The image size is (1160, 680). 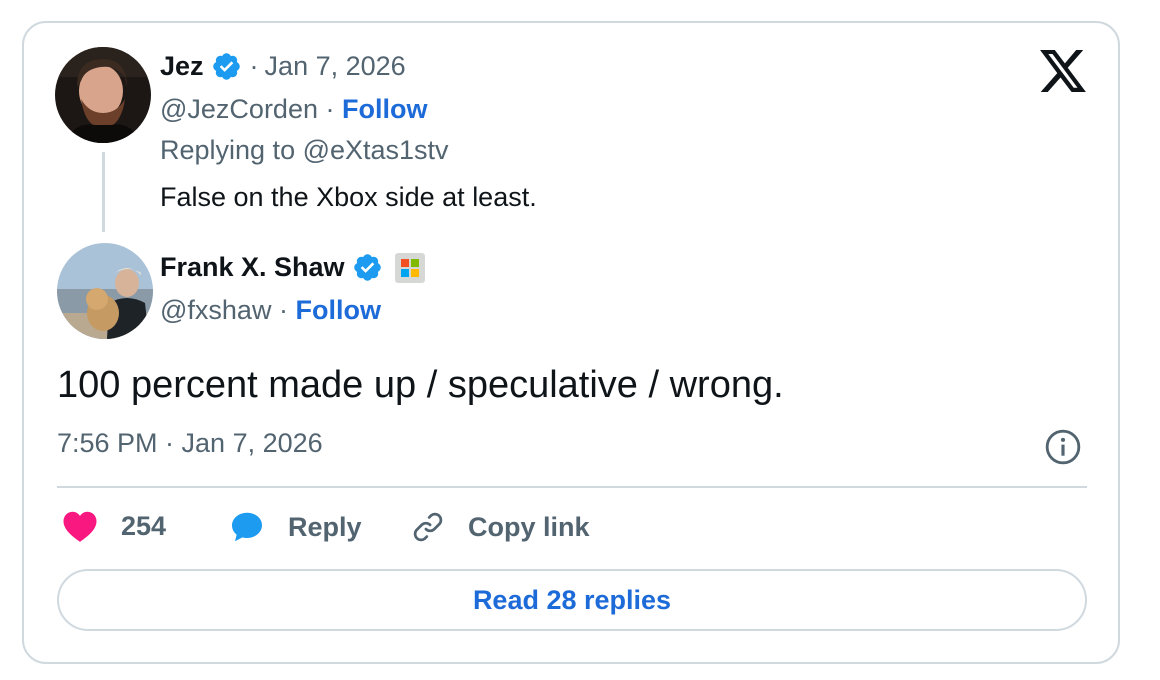 I want to click on reply-bubble-icon, so click(x=247, y=527).